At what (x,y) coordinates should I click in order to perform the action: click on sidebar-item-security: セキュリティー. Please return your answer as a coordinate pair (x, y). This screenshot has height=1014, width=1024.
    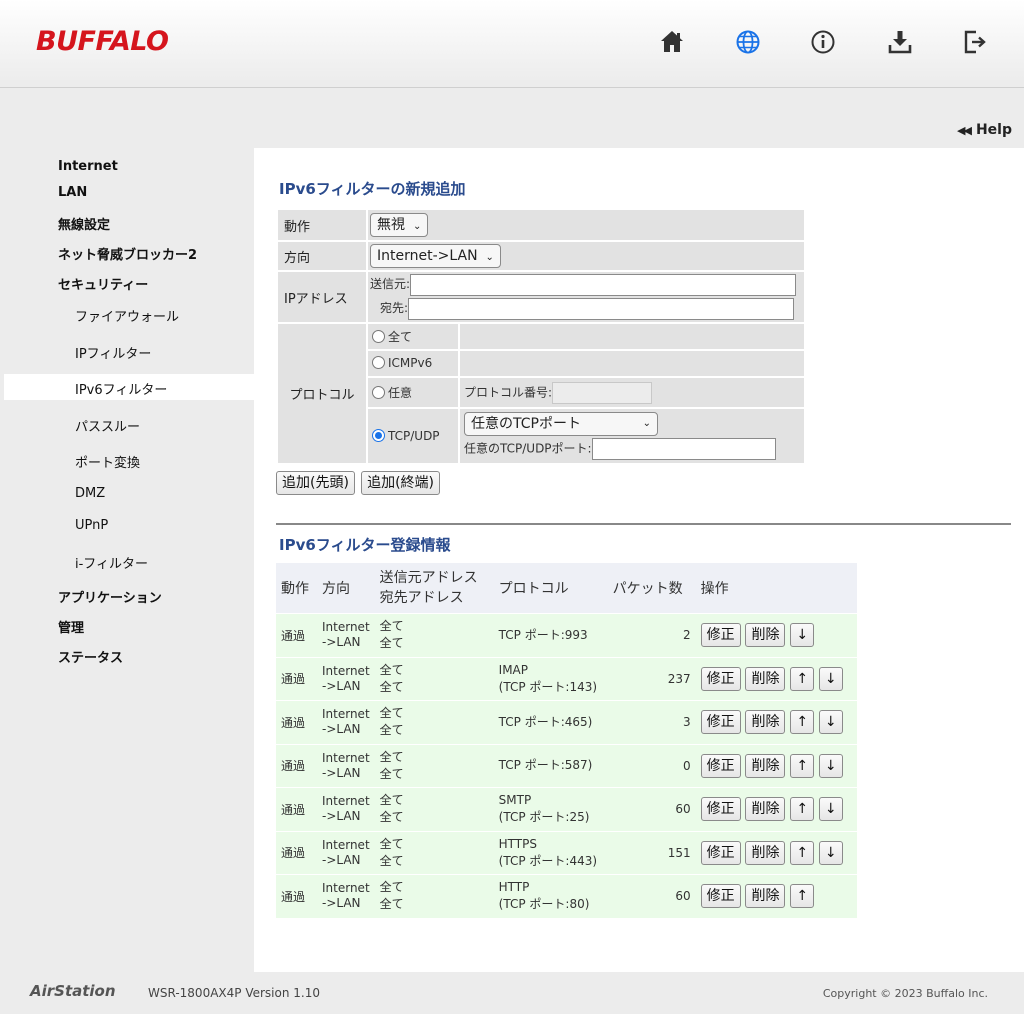
    Looking at the image, I should click on (103, 283).